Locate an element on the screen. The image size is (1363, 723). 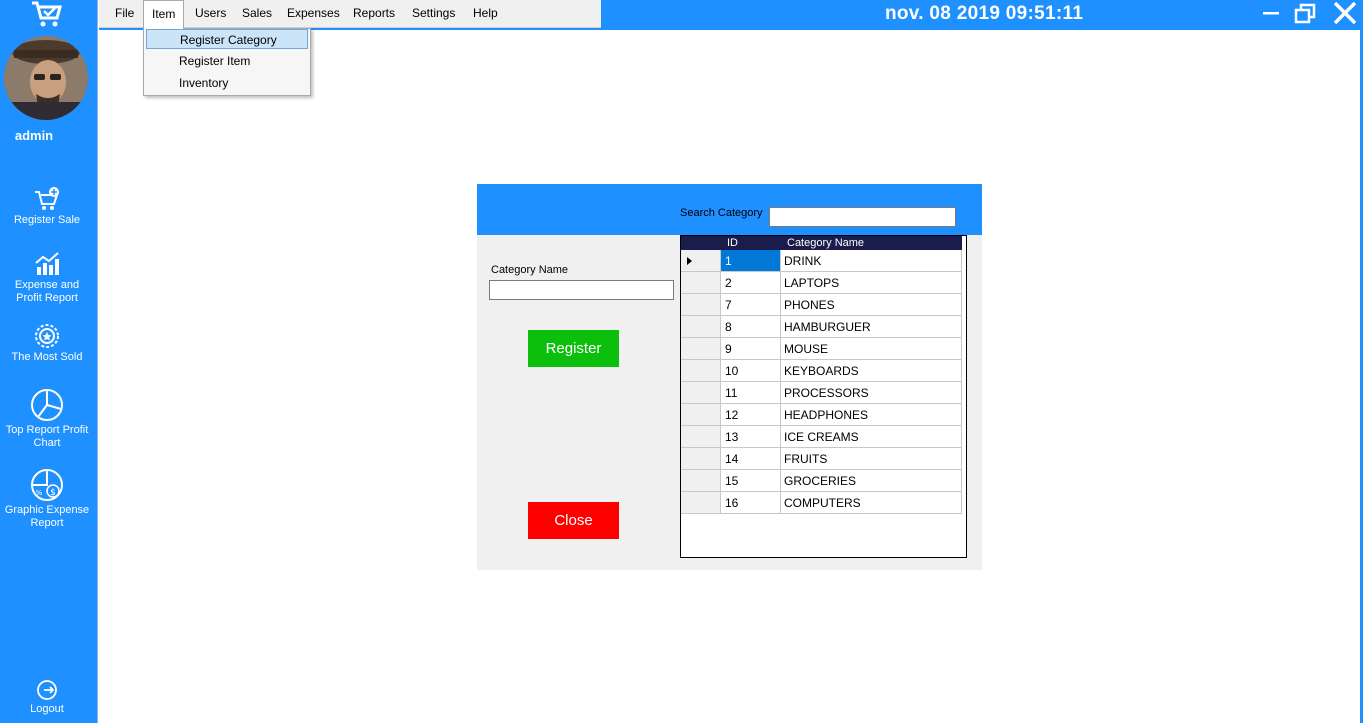
logout-icon is located at coordinates (47, 690).